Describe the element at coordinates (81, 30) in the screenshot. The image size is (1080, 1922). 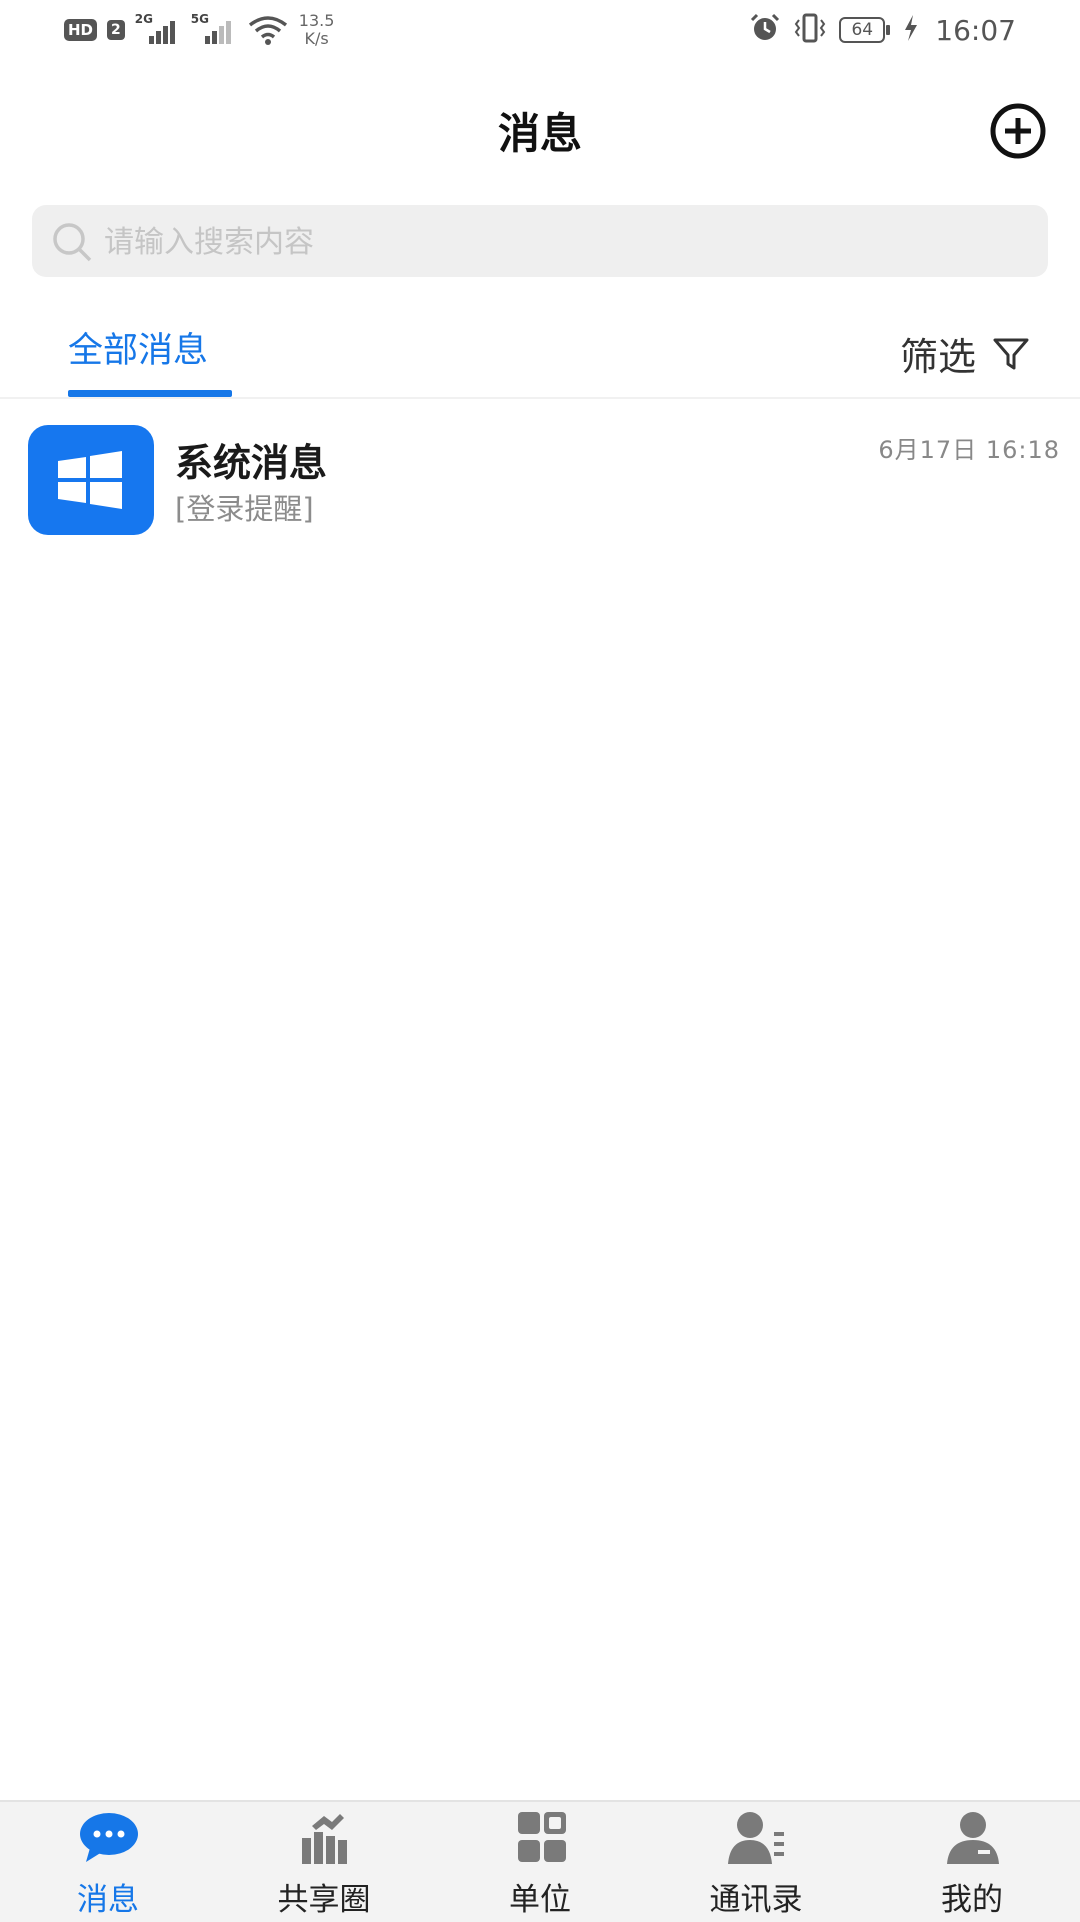
I see `hd-badge: HD` at that location.